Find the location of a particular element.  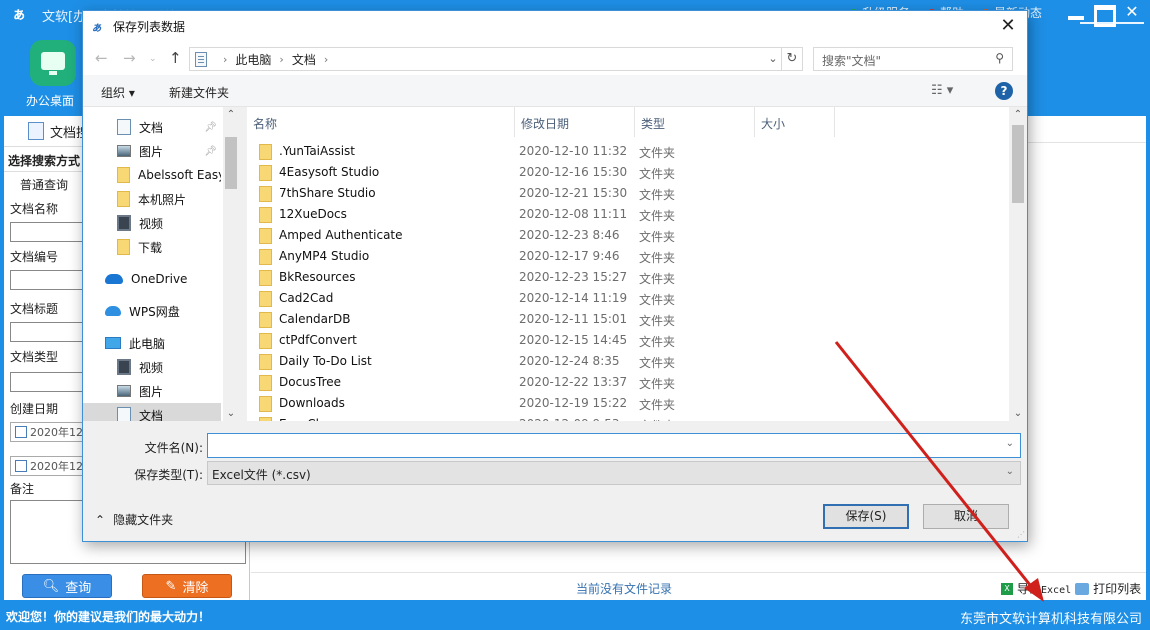

file-row: 7thShare Studio 2020-12-21 15:30 文件夹 is located at coordinates (627, 193).